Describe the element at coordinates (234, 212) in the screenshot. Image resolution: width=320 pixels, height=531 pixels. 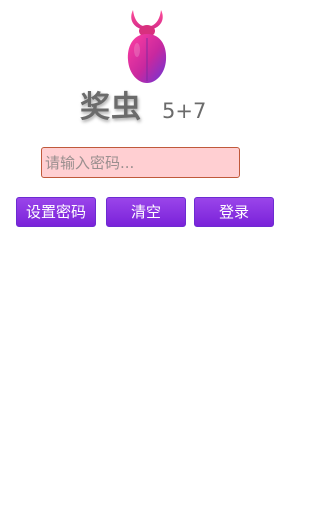
I see `login-button: 登录` at that location.